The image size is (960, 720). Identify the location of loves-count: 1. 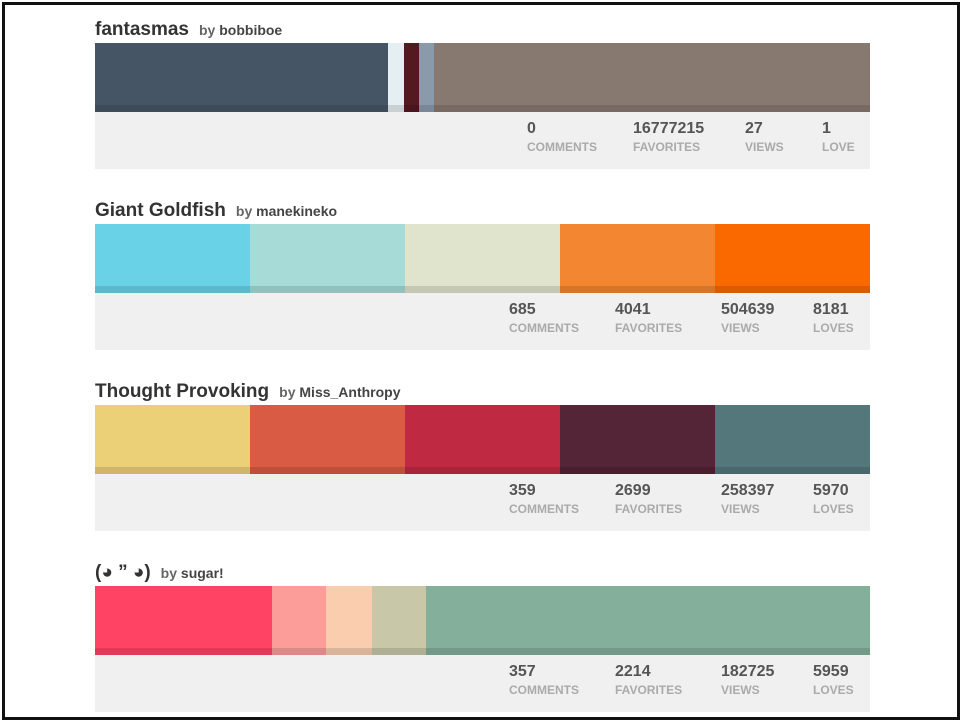
(826, 128).